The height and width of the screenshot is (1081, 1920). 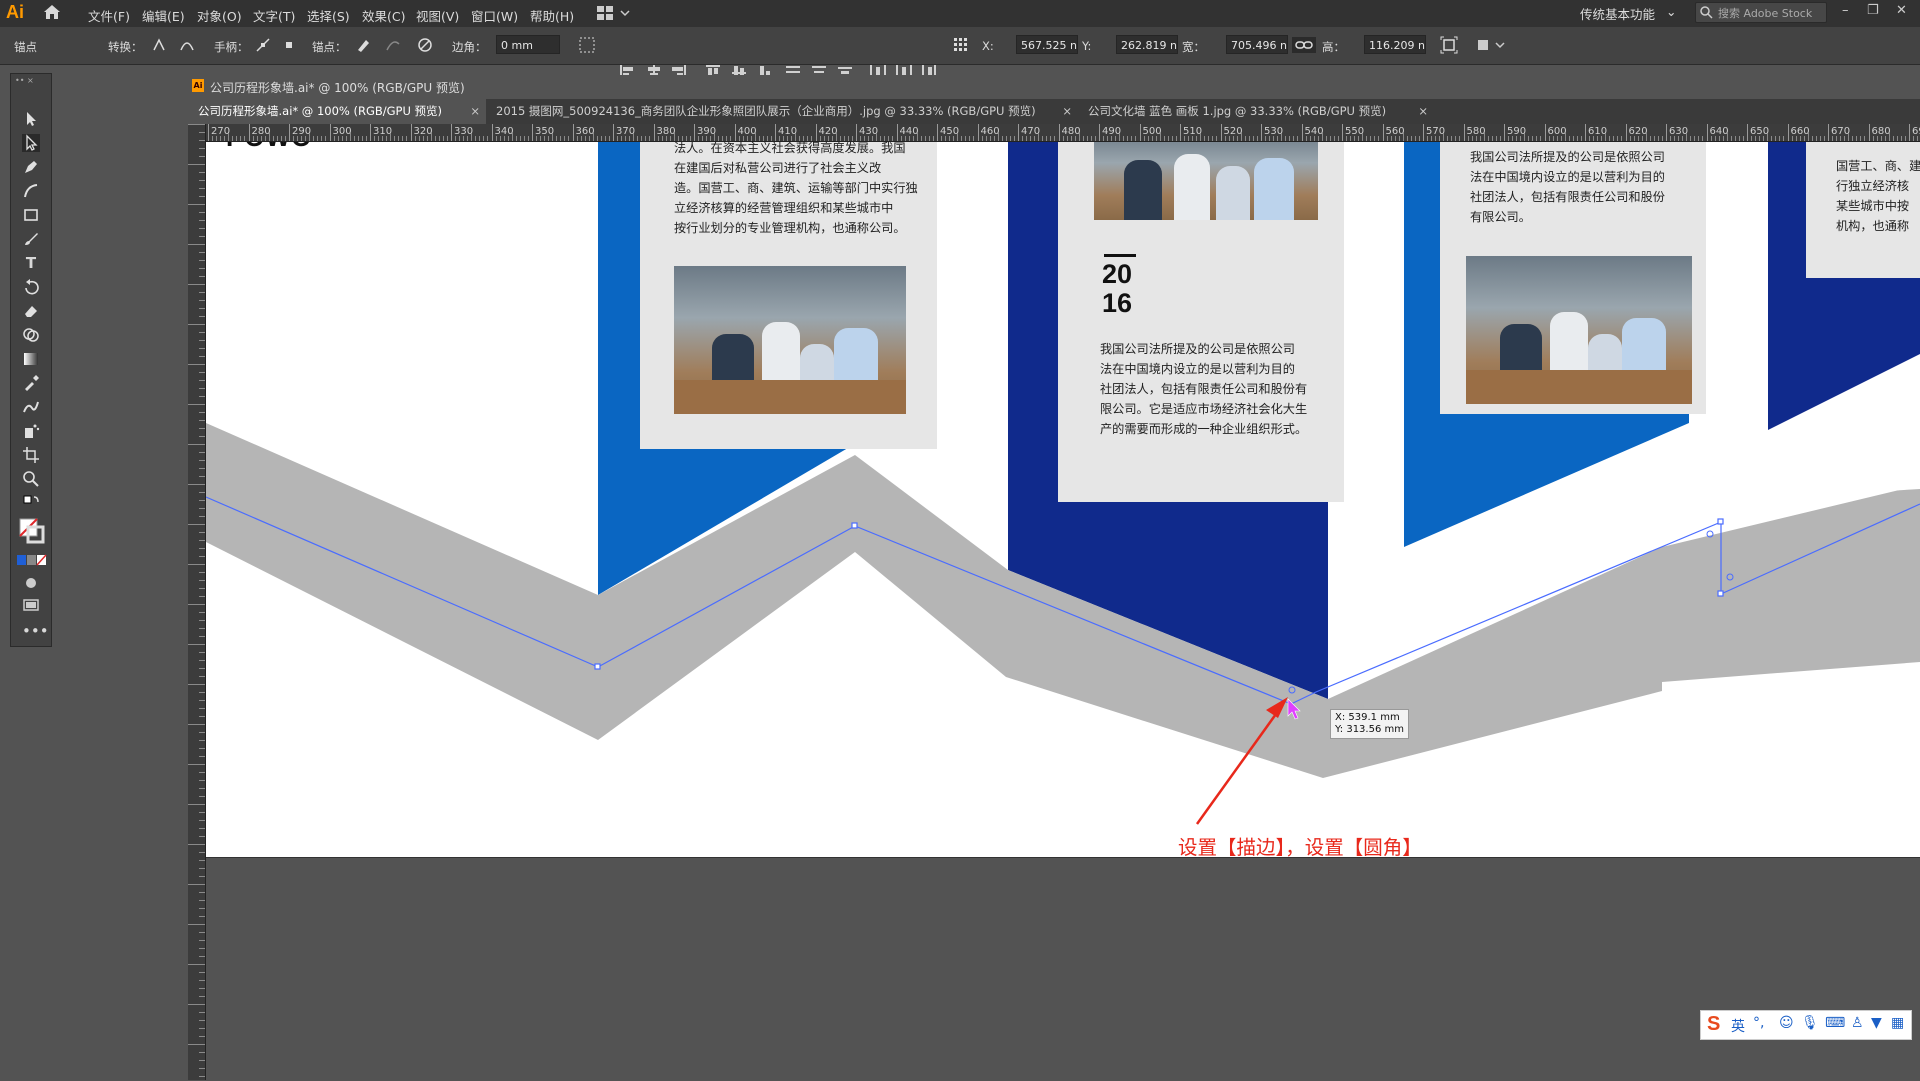 I want to click on menu-effect: 效果(C), so click(x=383, y=15).